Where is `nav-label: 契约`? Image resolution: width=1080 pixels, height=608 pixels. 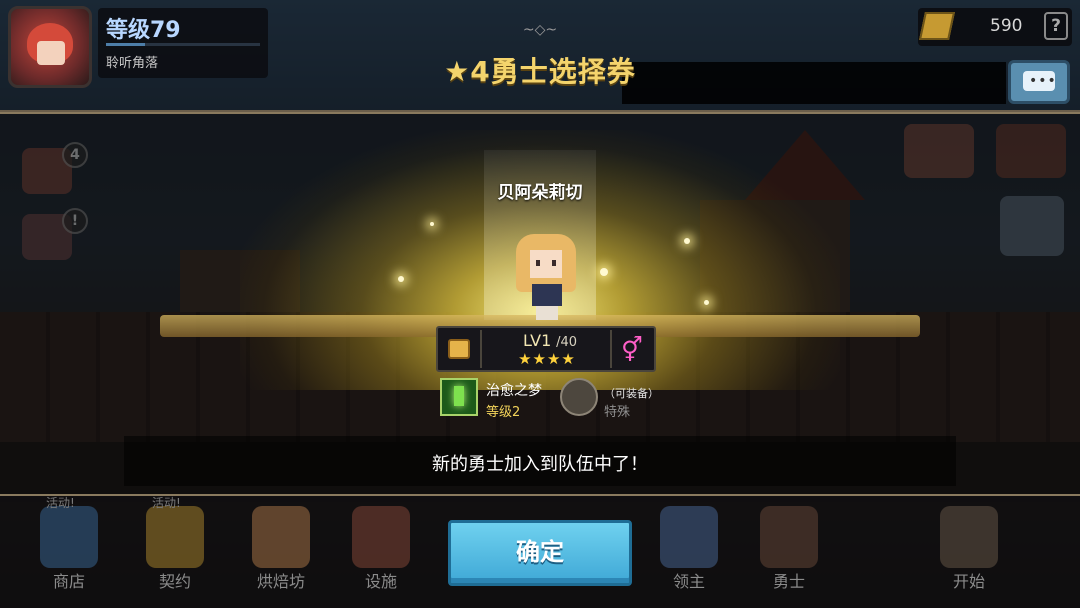 nav-label: 契约 is located at coordinates (174, 581).